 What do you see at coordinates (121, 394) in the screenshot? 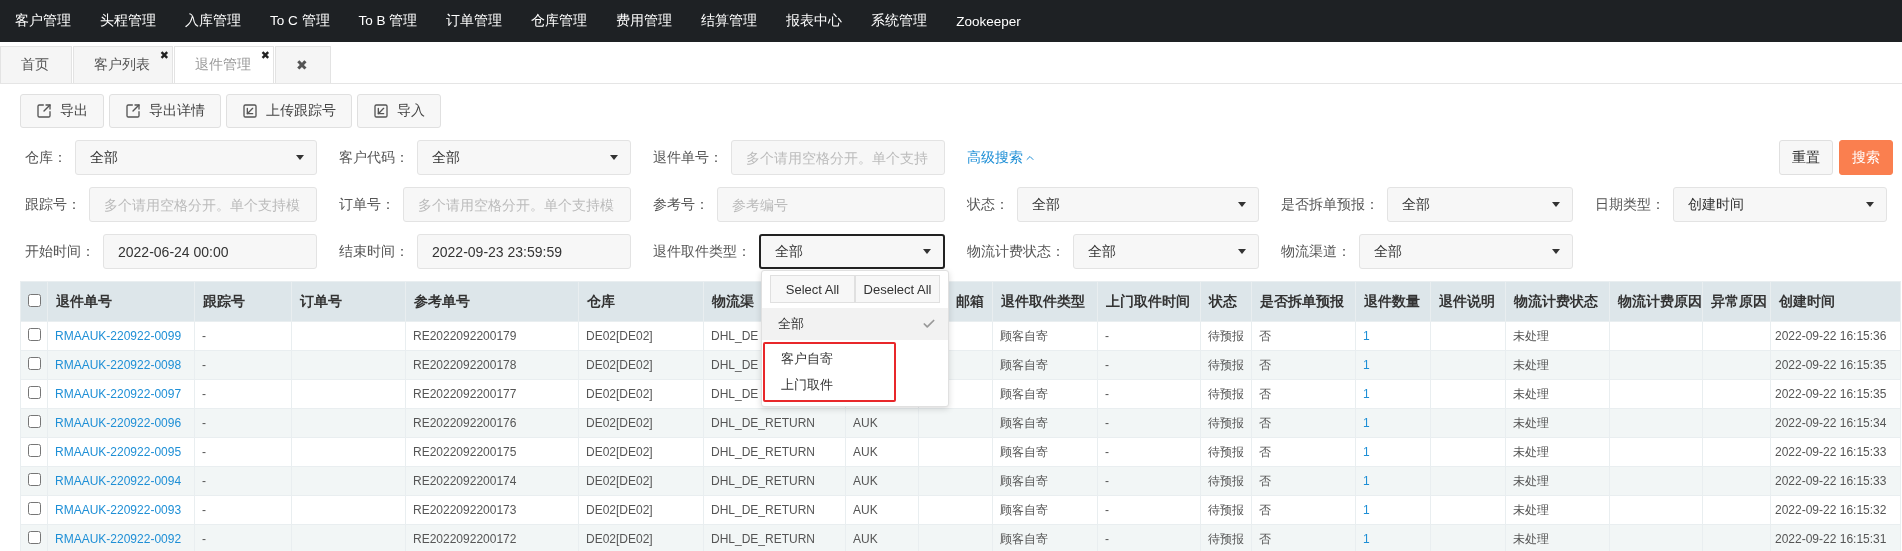
I see `link-cell: RMAAUK-220922-0097` at bounding box center [121, 394].